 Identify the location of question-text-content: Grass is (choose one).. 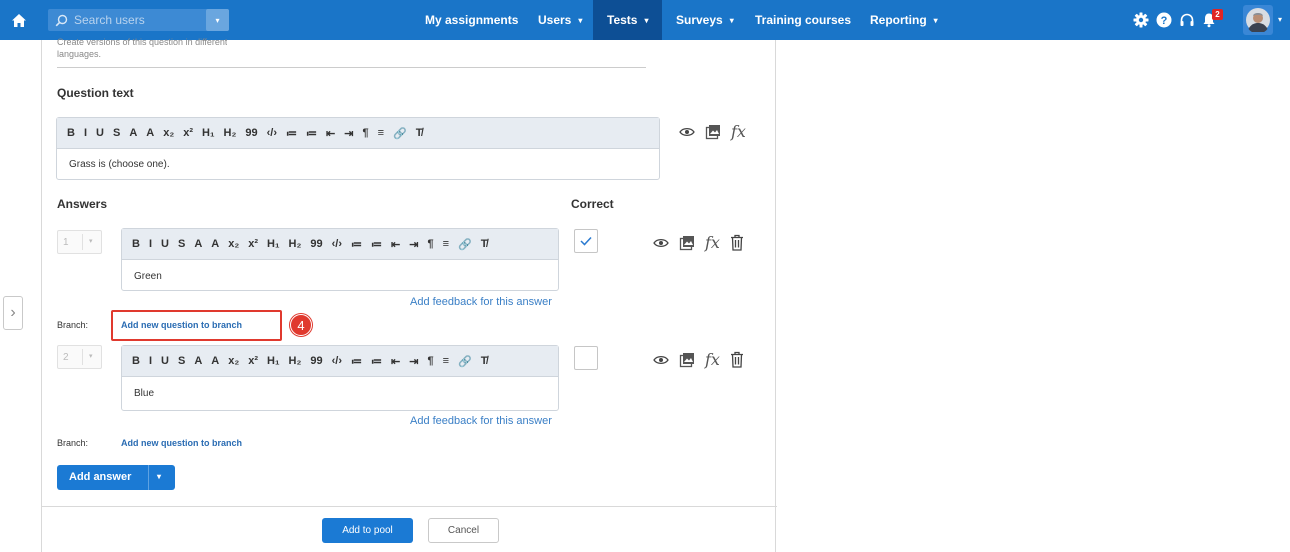
(358, 165).